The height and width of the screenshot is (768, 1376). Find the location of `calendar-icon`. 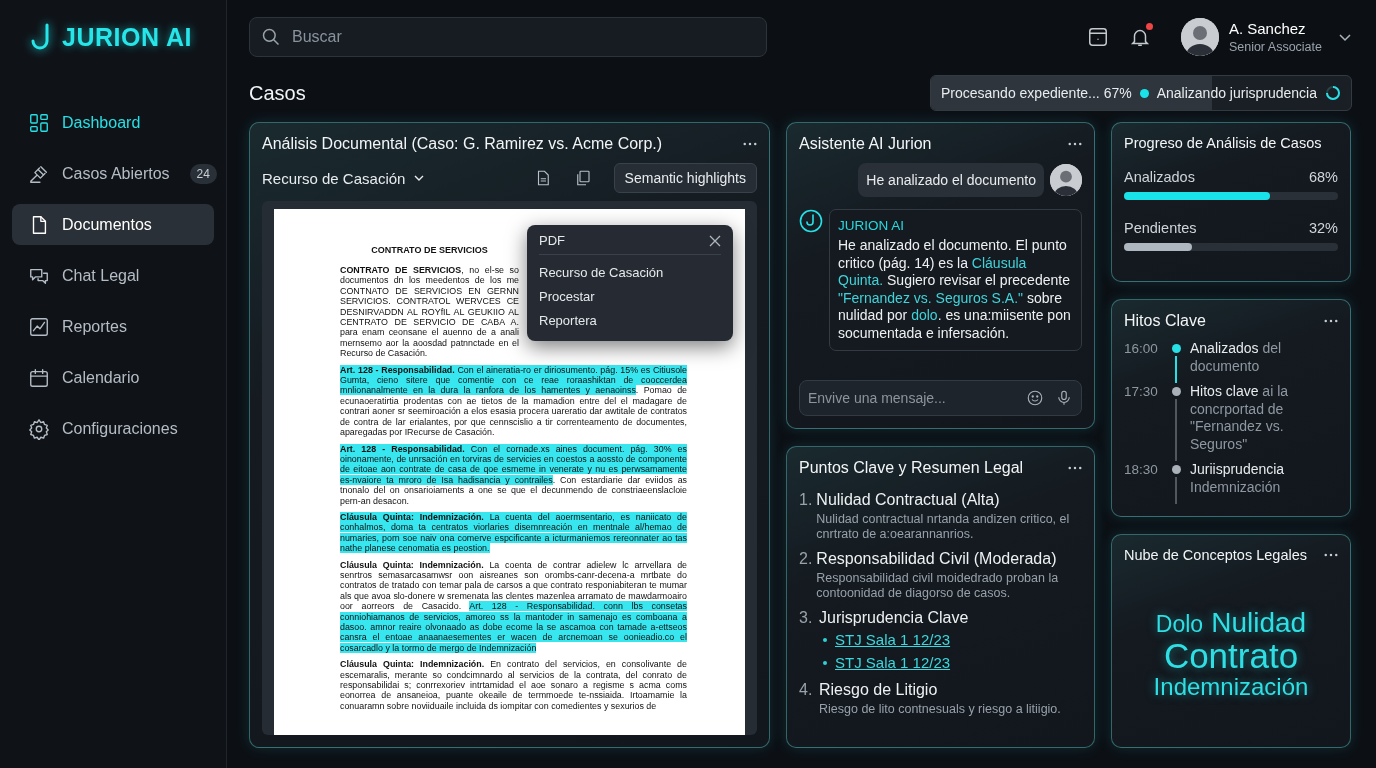

calendar-icon is located at coordinates (39, 377).